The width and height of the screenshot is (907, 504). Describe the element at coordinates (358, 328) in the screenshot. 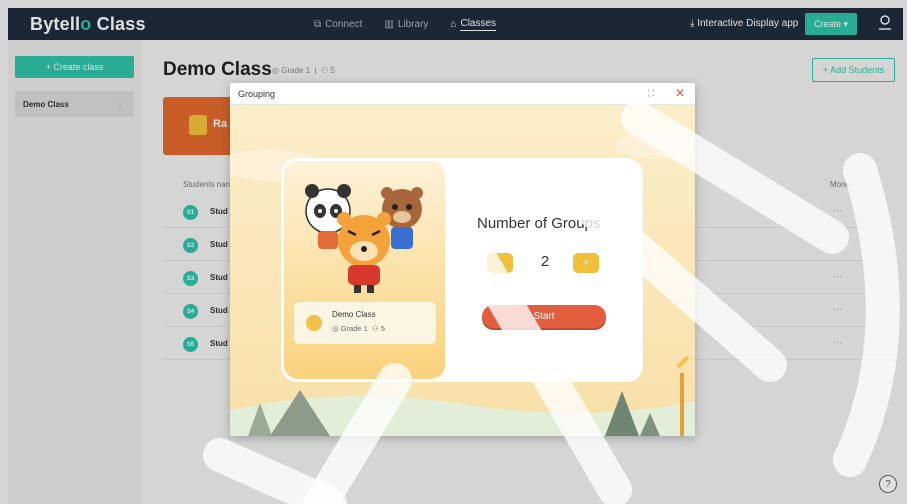

I see `class-meta-info: ◎ Grade 1 ⚇ 5` at that location.